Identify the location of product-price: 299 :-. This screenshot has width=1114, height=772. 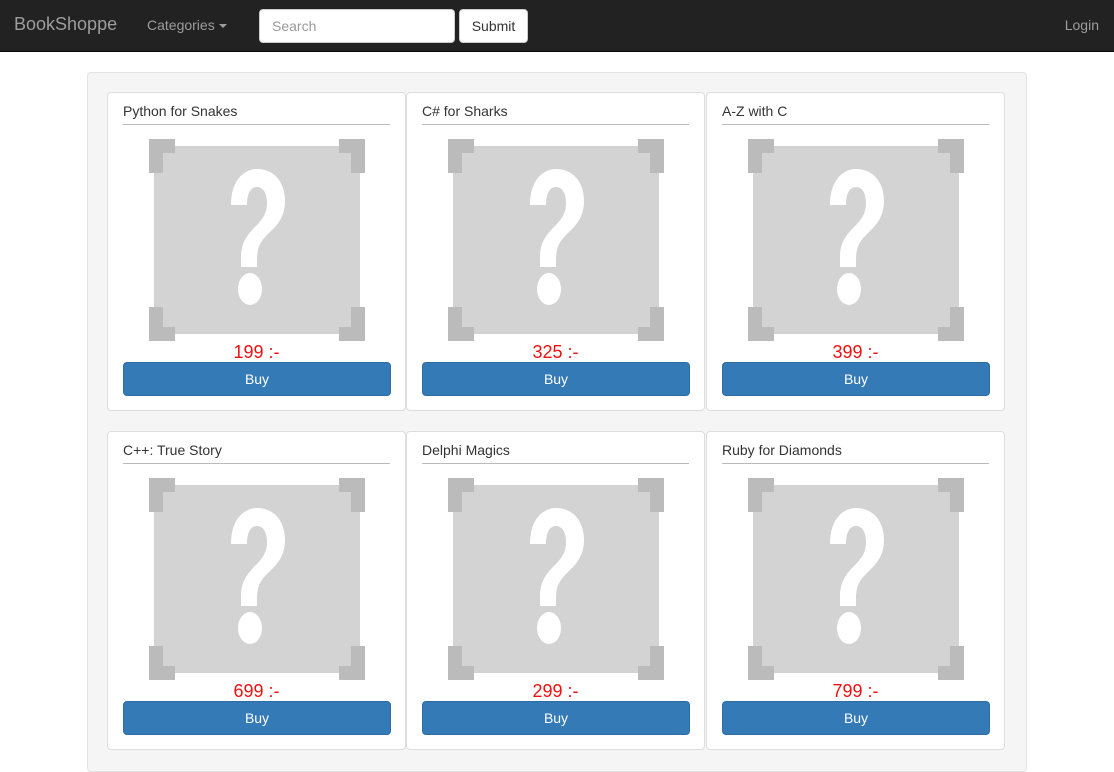
(555, 691).